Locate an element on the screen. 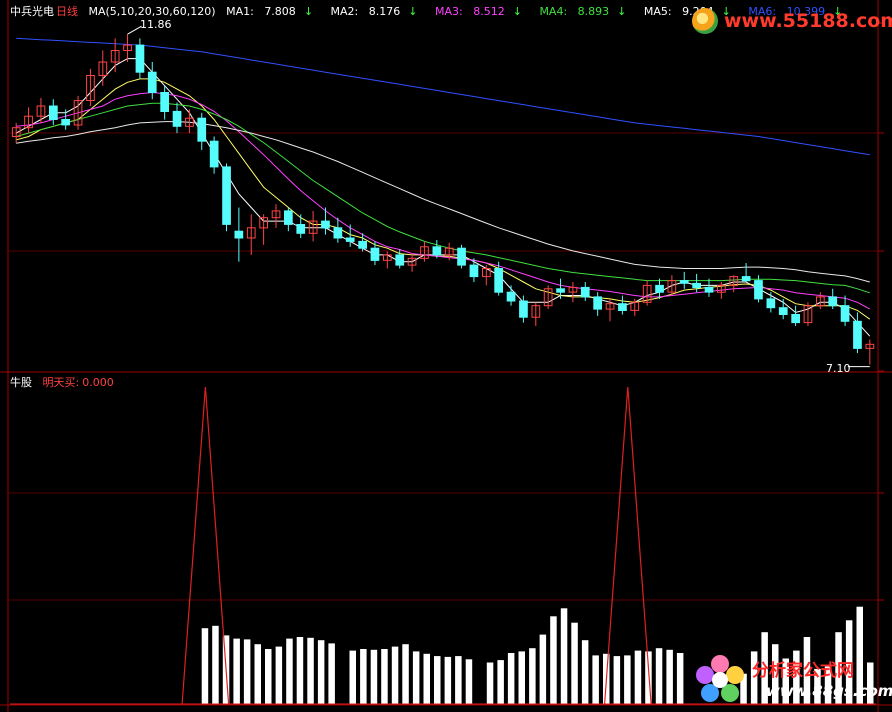 This screenshot has height=712, width=892. site-logo-icon is located at coordinates (705, 21).